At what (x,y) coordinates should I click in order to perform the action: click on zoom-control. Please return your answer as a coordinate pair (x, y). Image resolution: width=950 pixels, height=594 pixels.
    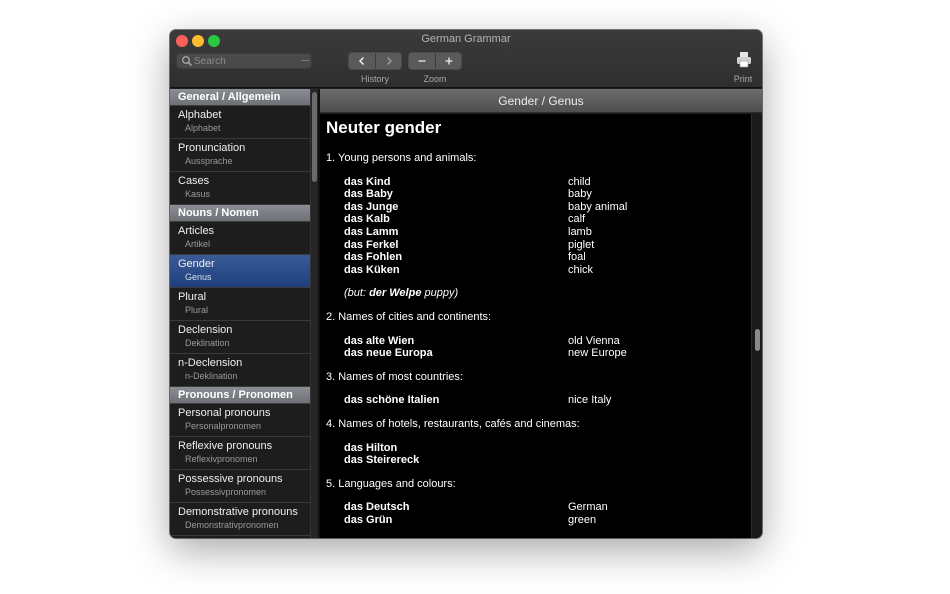
    Looking at the image, I should click on (435, 61).